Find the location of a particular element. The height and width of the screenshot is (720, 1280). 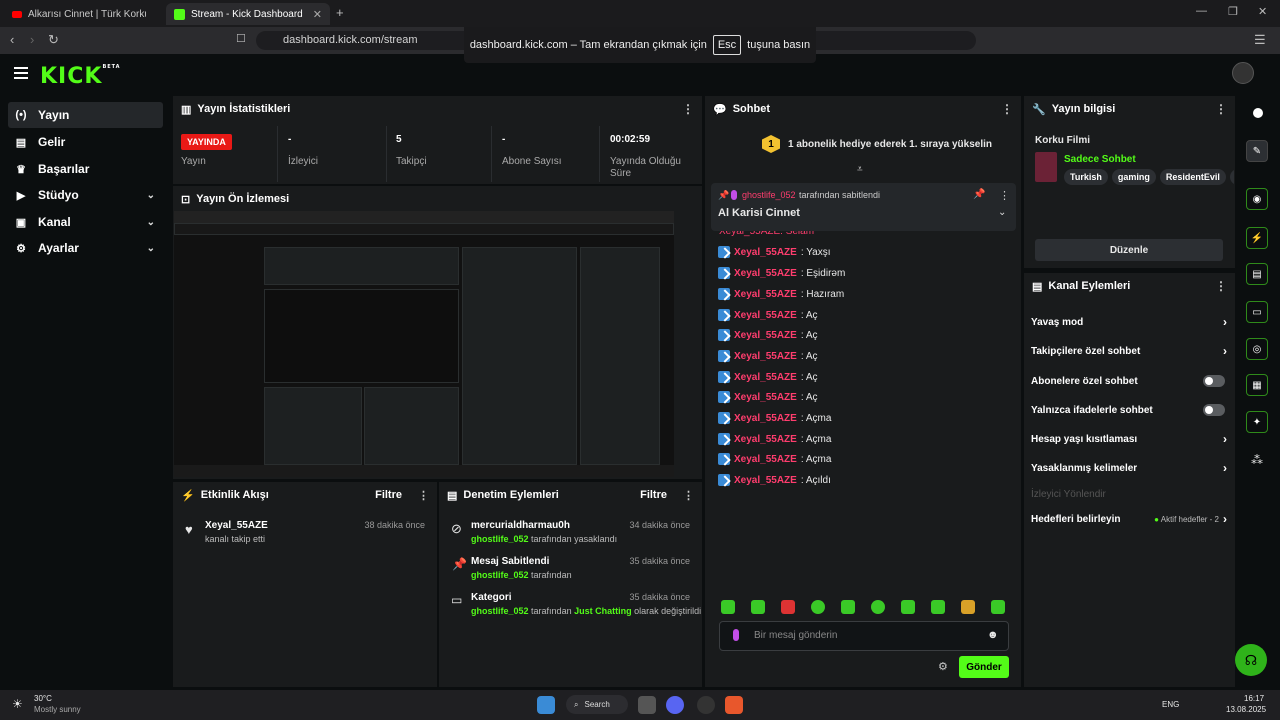

close-tab-icon: ✕ is located at coordinates (317, 14).